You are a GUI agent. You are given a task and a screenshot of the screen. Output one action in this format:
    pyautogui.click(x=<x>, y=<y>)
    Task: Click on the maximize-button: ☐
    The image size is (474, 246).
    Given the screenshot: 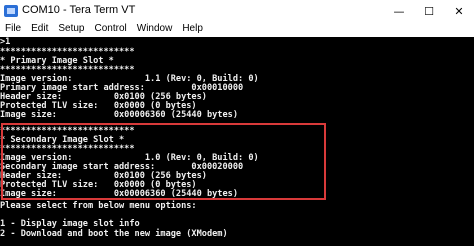 What is the action you would take?
    pyautogui.click(x=429, y=11)
    